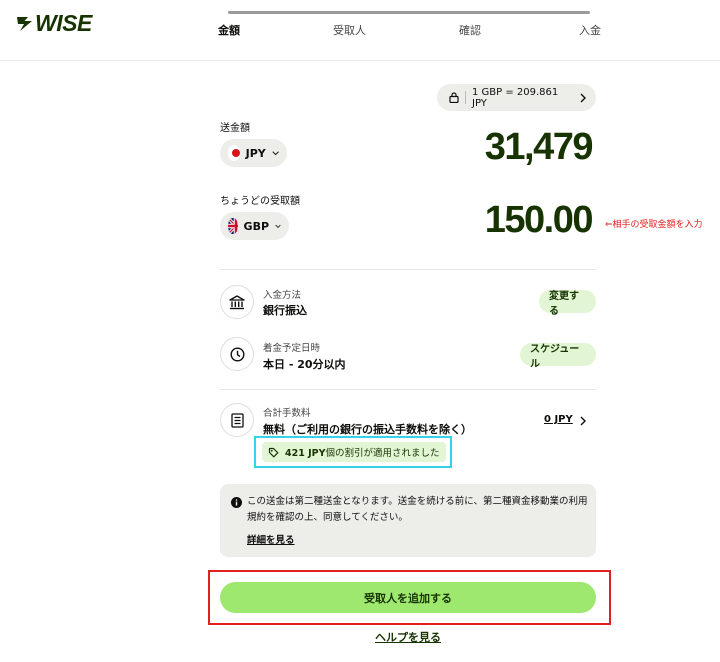 The image size is (720, 662). What do you see at coordinates (235, 128) in the screenshot?
I see `send-label: 送金額` at bounding box center [235, 128].